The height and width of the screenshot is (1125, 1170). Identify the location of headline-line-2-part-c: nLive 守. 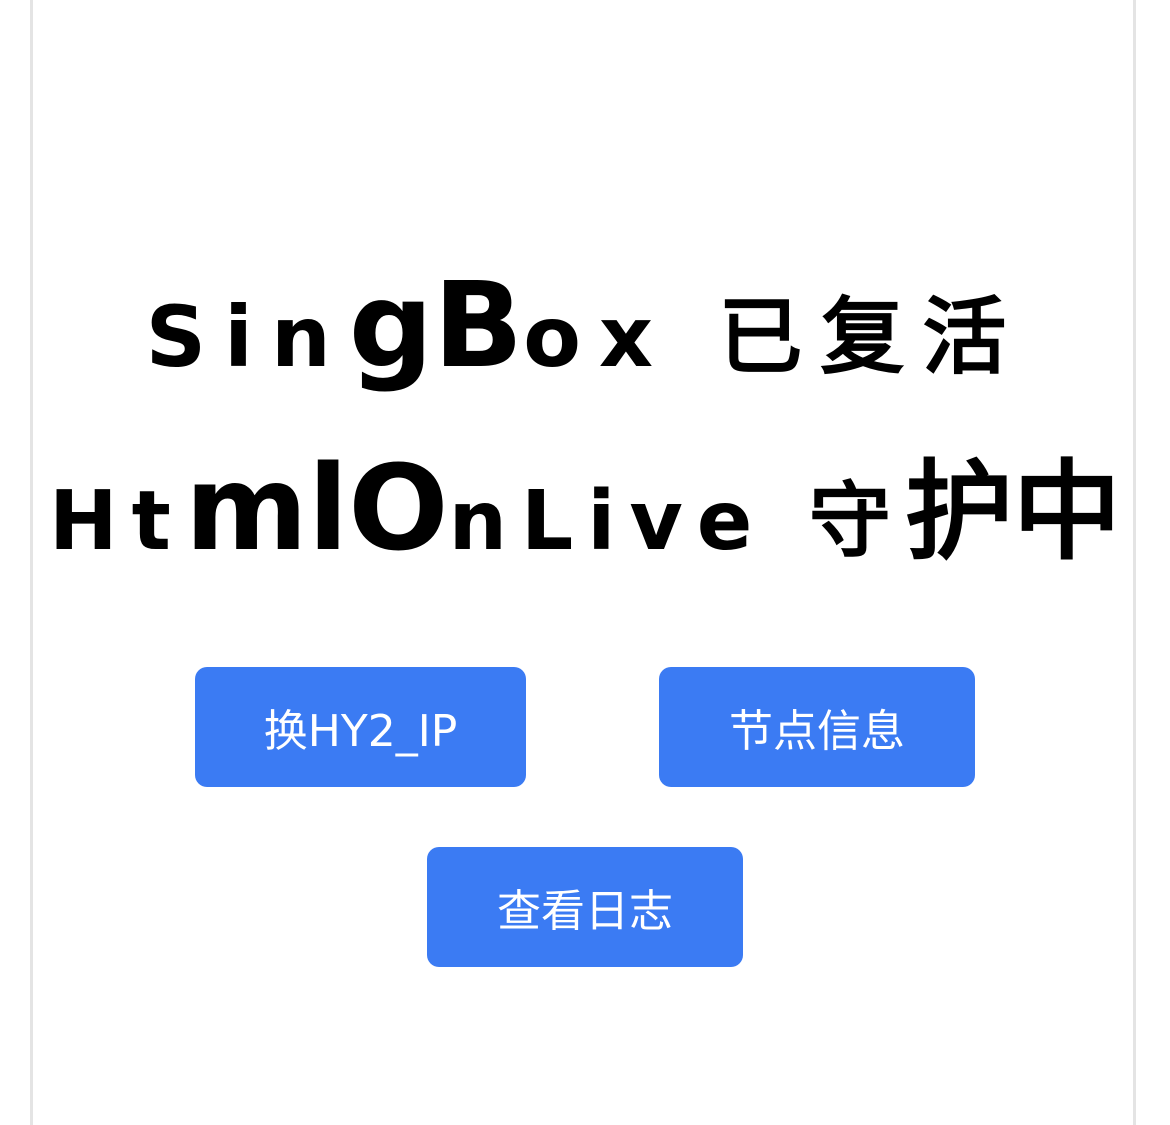
(676, 521).